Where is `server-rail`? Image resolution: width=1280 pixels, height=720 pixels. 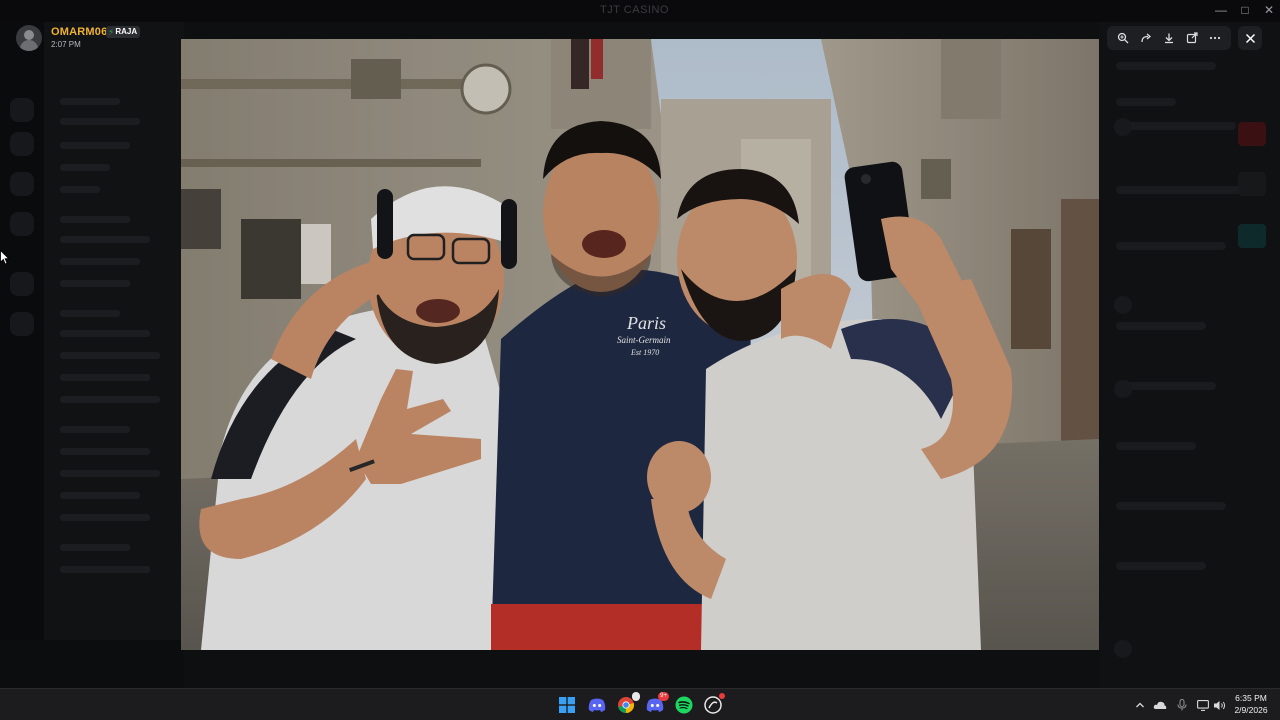
server-rail is located at coordinates (22, 355).